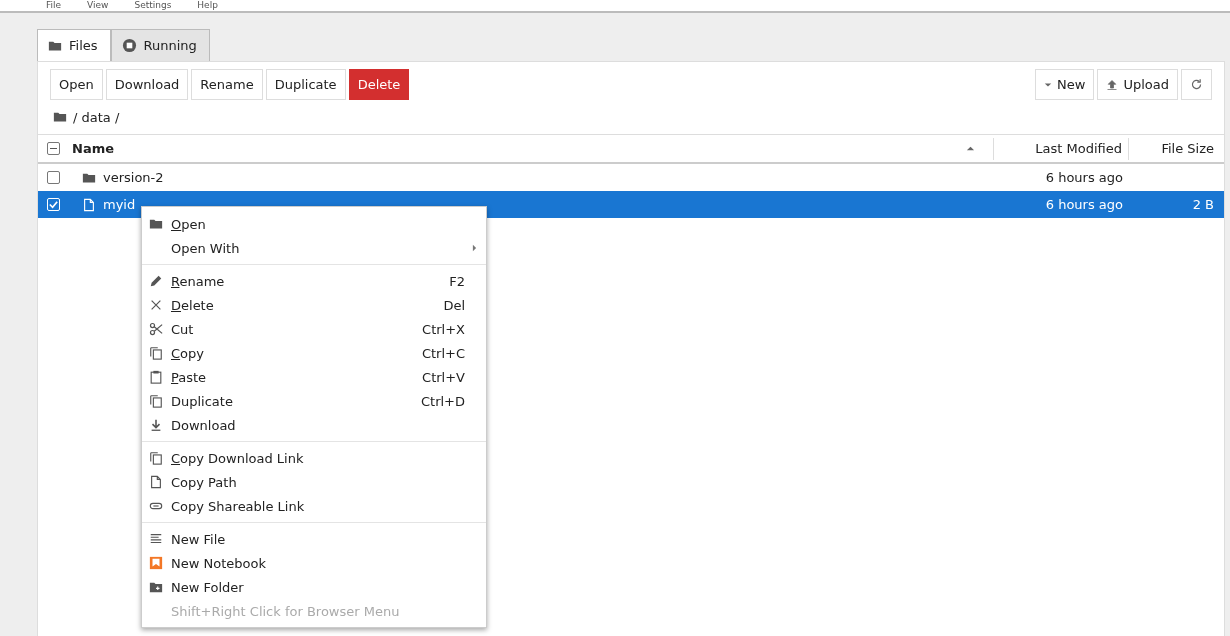 The height and width of the screenshot is (636, 1230). What do you see at coordinates (631, 177) in the screenshot?
I see `file-row: version-2 6 hours ago` at bounding box center [631, 177].